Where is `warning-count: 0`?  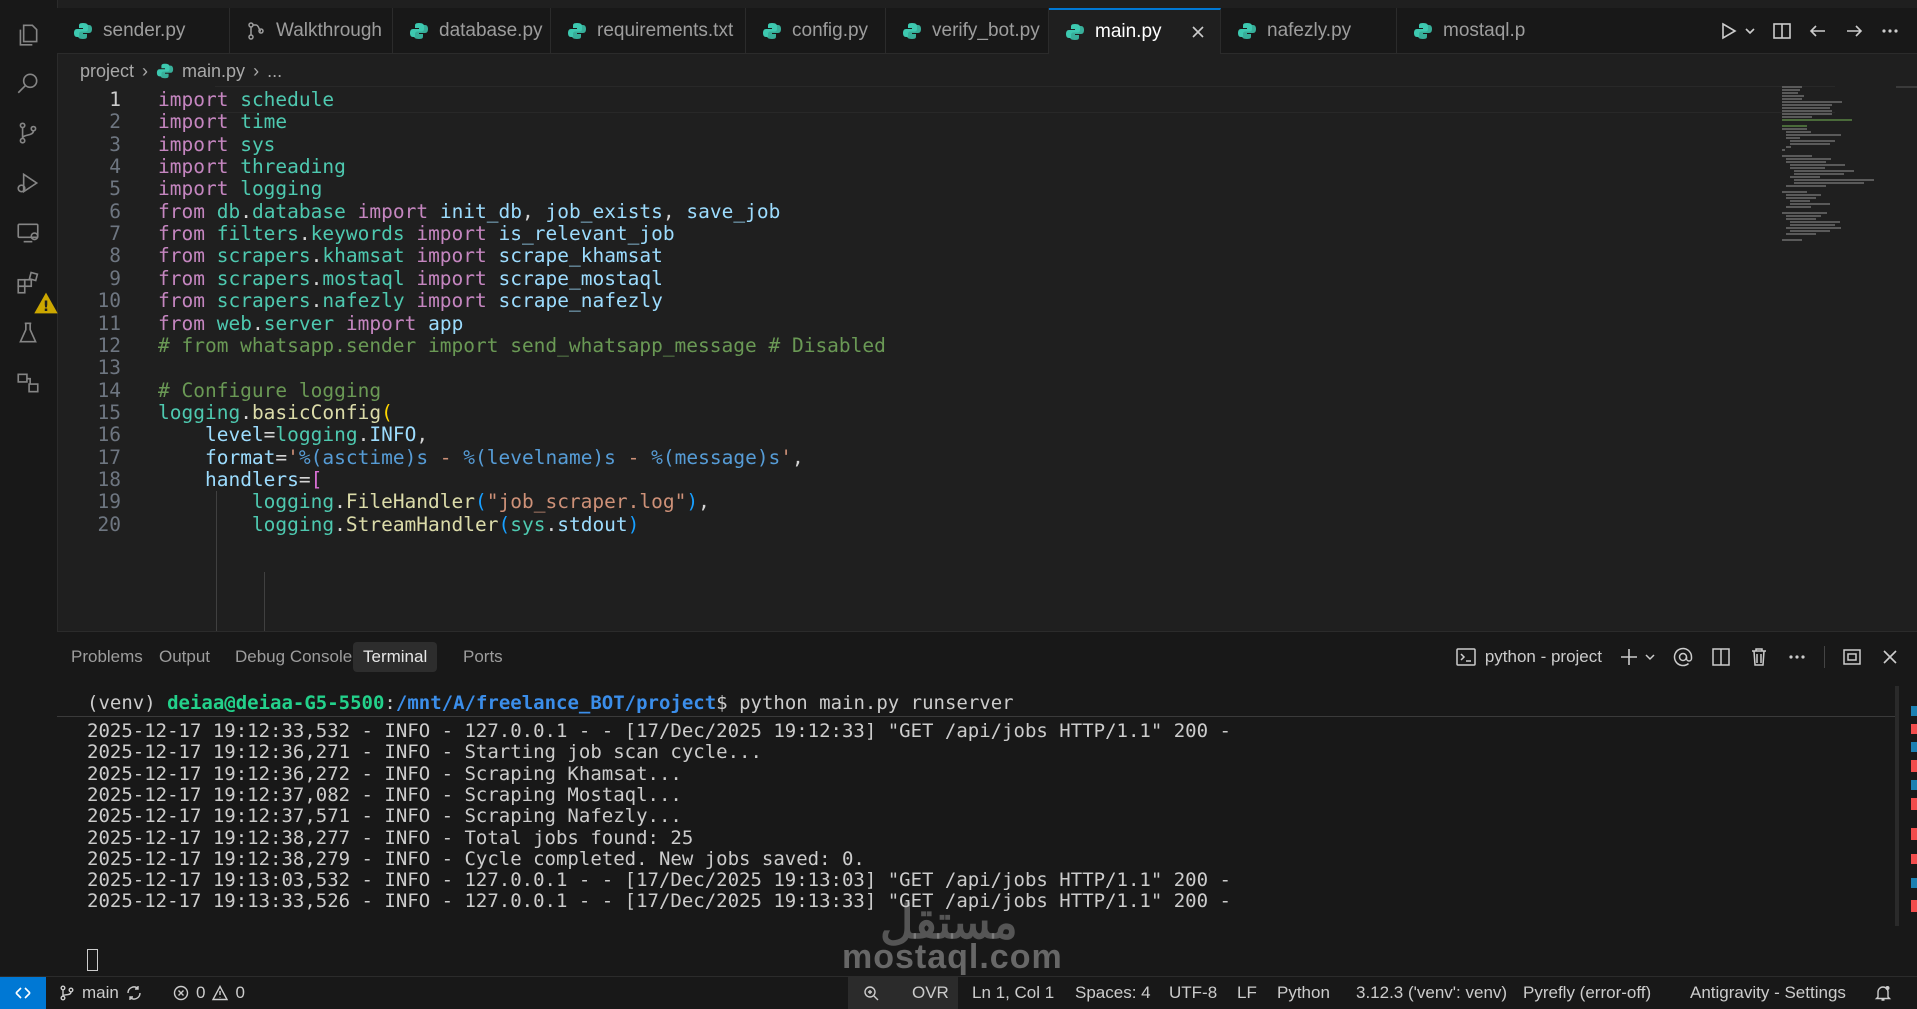 warning-count: 0 is located at coordinates (240, 992).